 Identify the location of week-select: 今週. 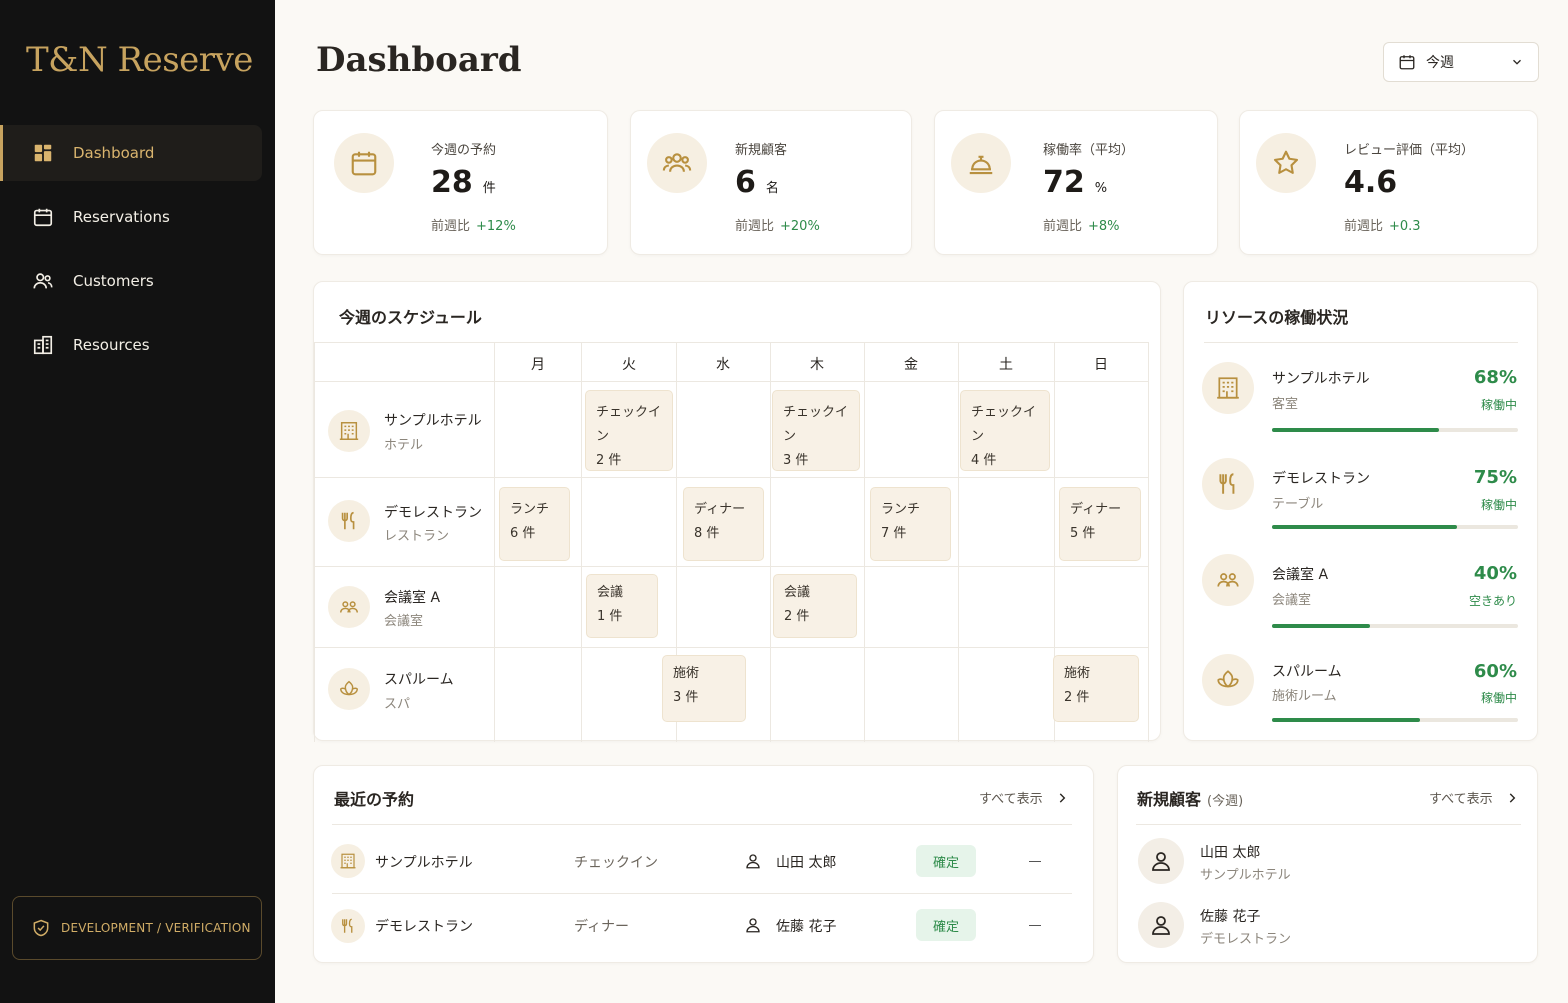
(1461, 62).